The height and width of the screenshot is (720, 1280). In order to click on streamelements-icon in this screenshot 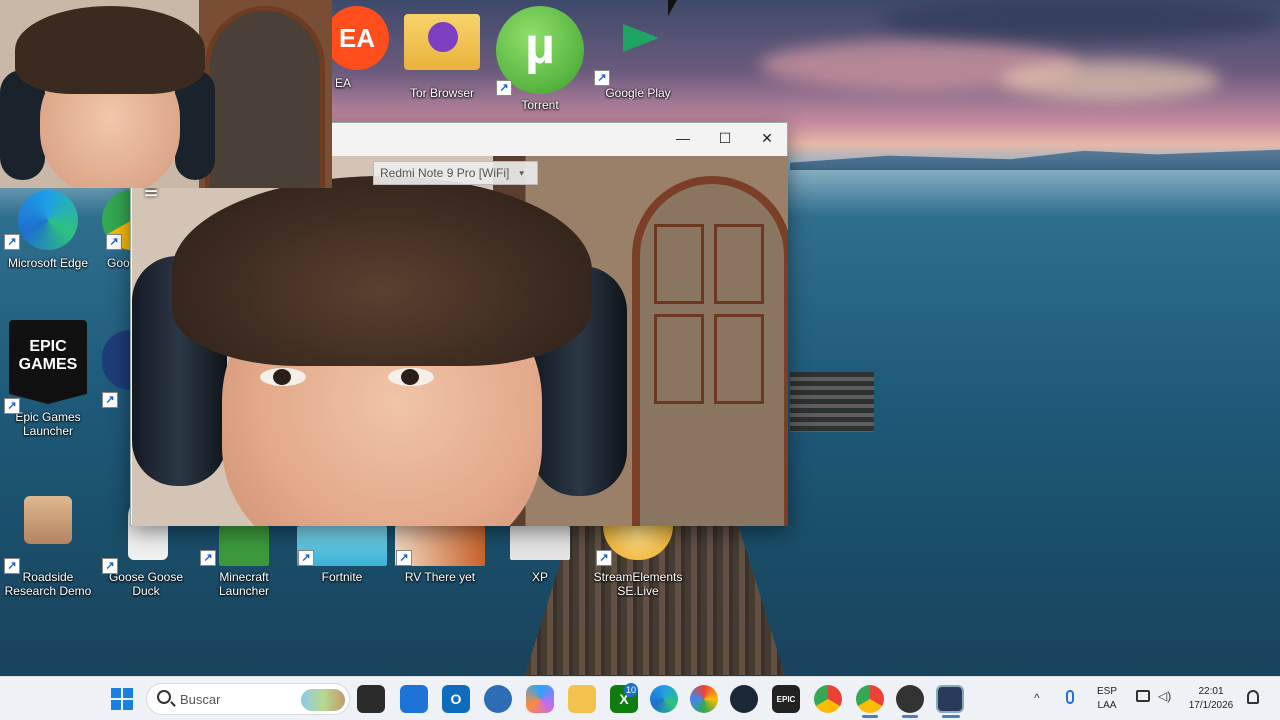, I will do `click(638, 543)`.